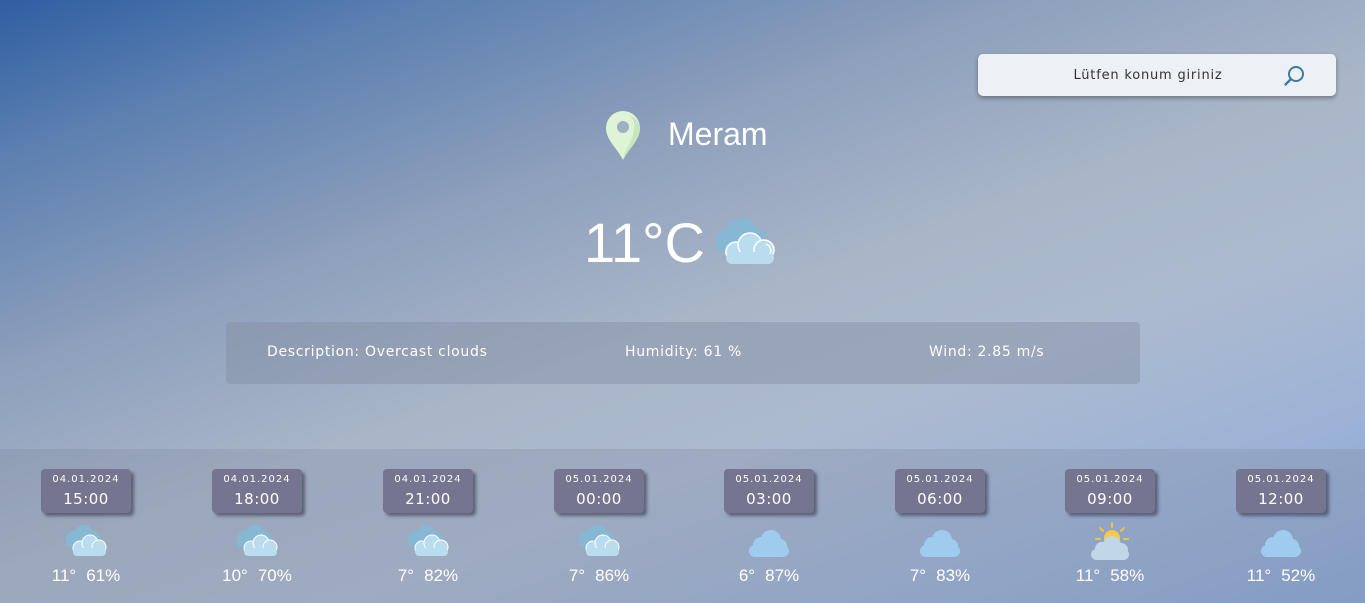 Image resolution: width=1365 pixels, height=603 pixels. I want to click on search-input, so click(1148, 75).